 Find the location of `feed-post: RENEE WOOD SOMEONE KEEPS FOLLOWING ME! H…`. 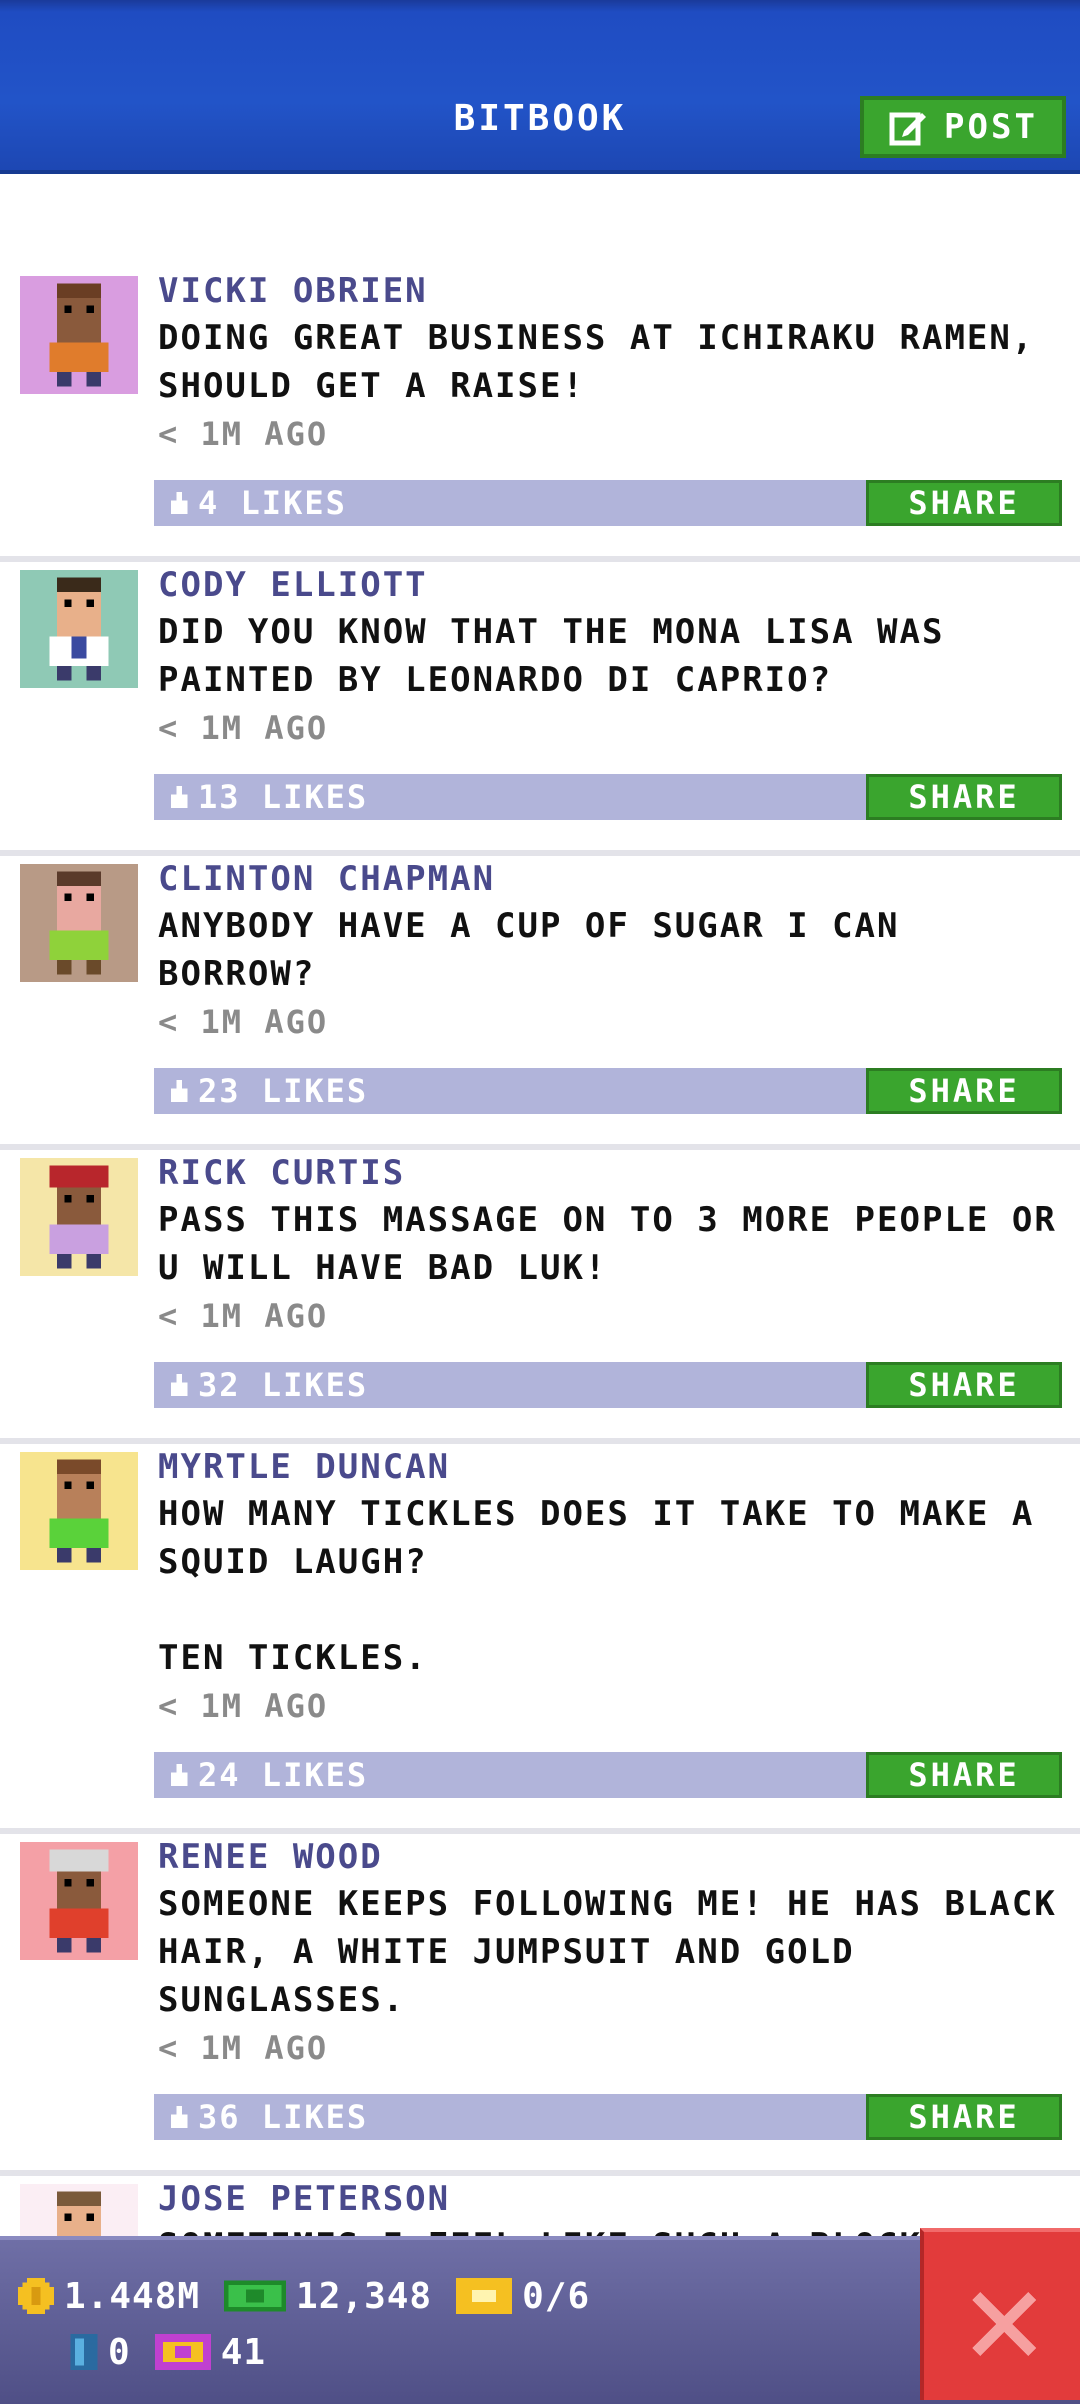

feed-post: RENEE WOOD SOMEONE KEEPS FOLLOWING ME! H… is located at coordinates (540, 2005).